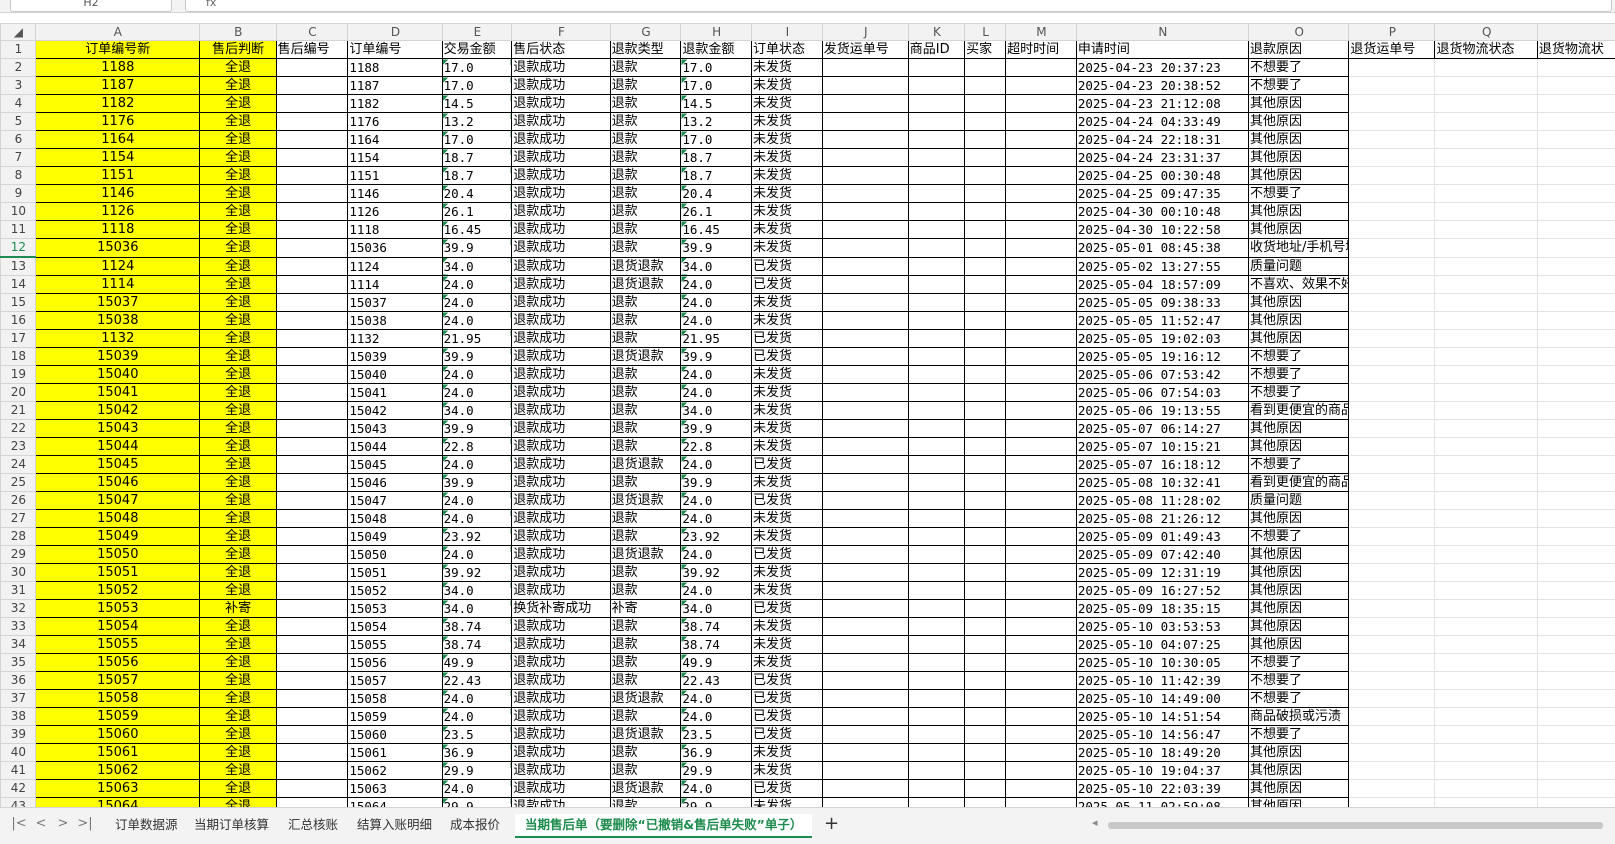 The width and height of the screenshot is (1615, 844). What do you see at coordinates (787, 303) in the screenshot?
I see `cell: 未发货` at bounding box center [787, 303].